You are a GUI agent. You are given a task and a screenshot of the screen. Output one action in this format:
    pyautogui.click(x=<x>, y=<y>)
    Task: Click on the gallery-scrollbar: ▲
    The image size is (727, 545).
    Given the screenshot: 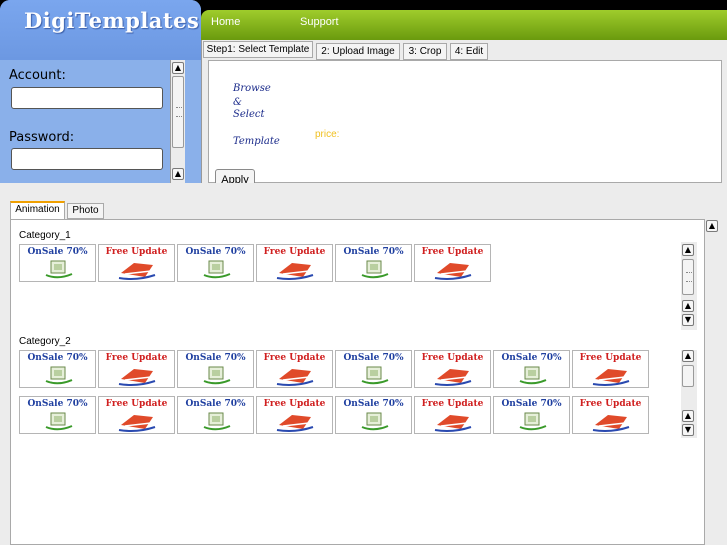 What is the action you would take?
    pyautogui.click(x=711, y=382)
    